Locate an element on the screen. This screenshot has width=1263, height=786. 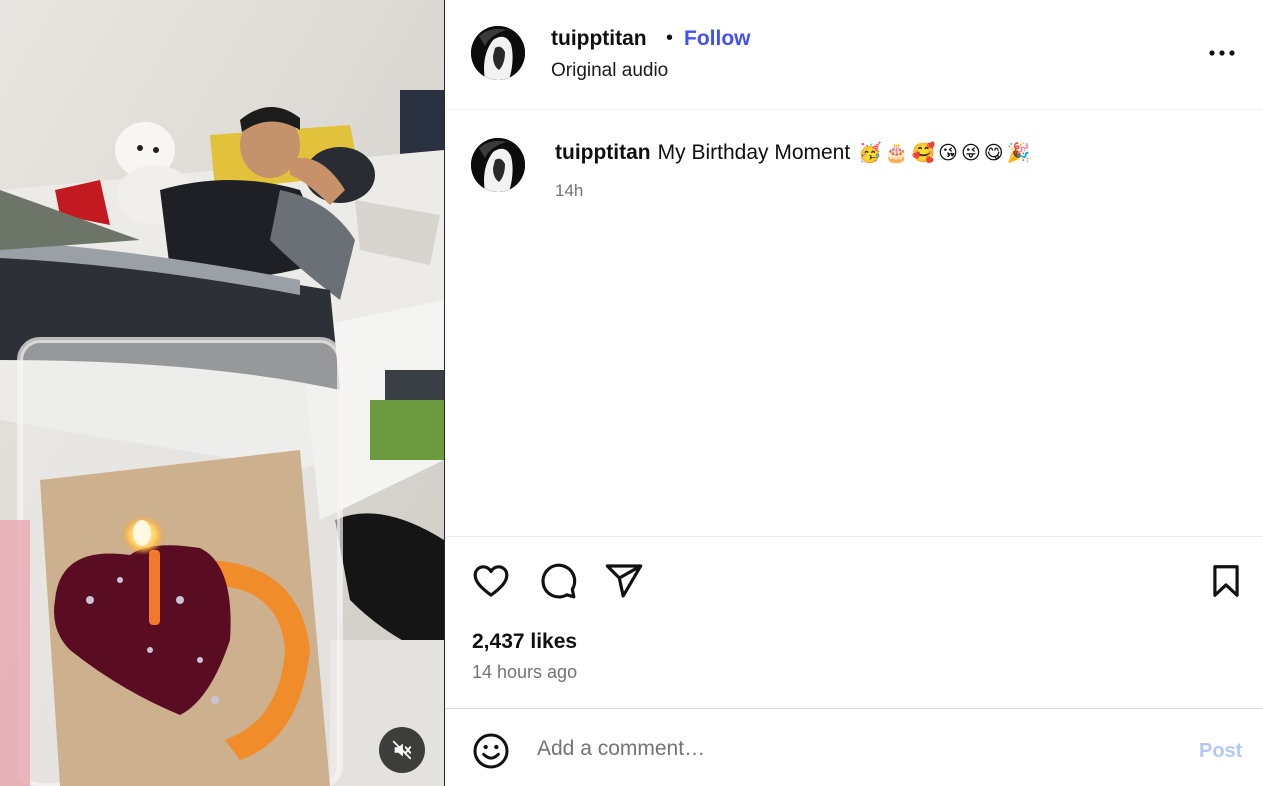
heart-icon is located at coordinates (491, 581).